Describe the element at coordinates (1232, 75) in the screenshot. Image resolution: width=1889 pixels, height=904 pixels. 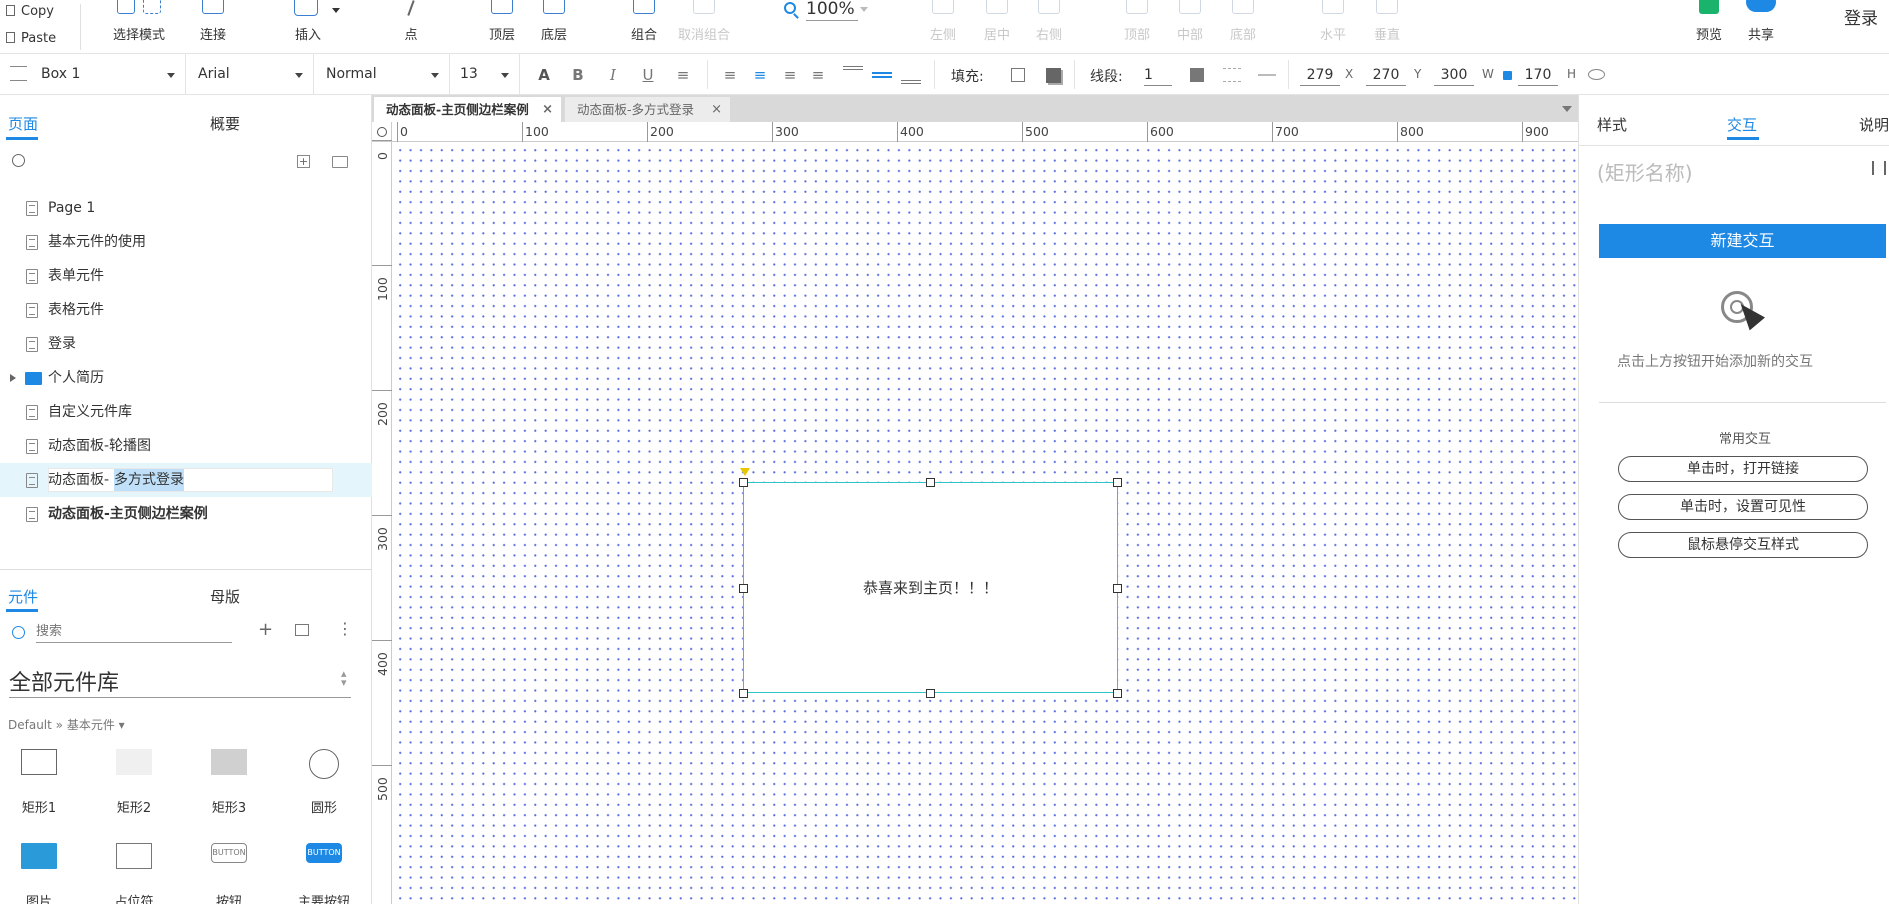
I see `stroke-pattern-icon` at that location.